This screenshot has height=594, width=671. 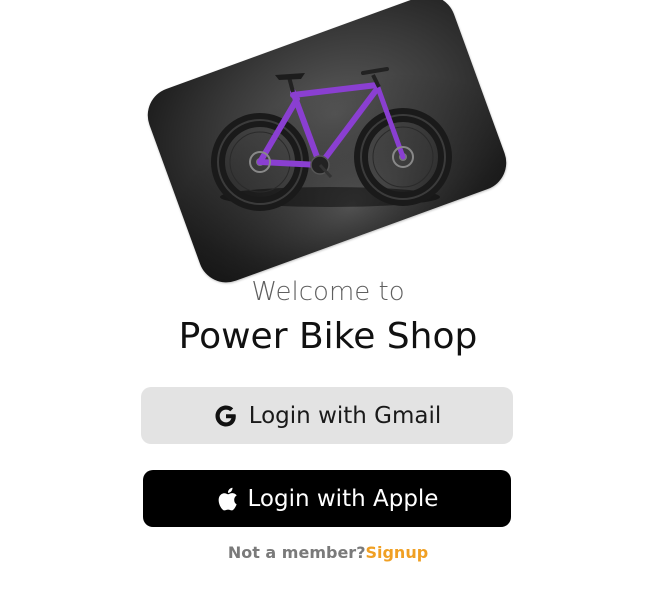 I want to click on google-g-icon, so click(x=226, y=416).